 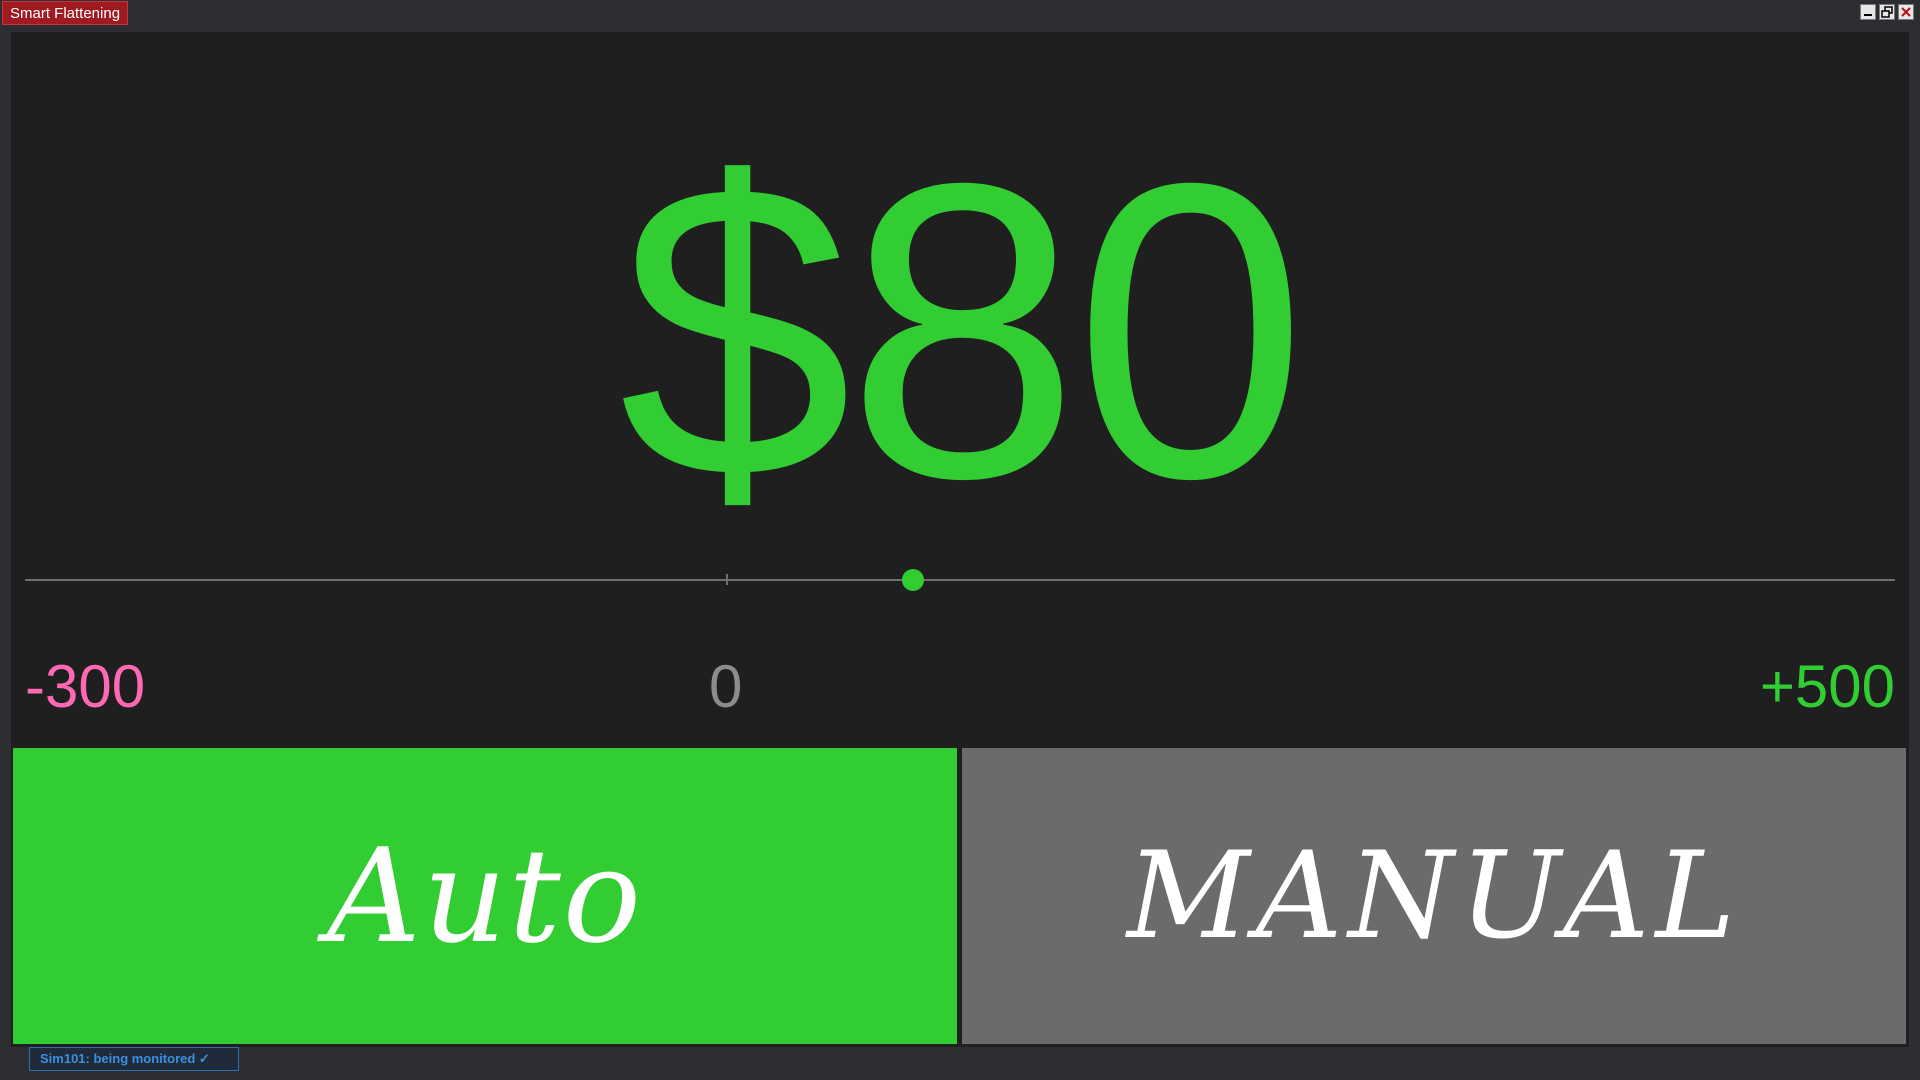 What do you see at coordinates (1434, 896) in the screenshot?
I see `manual-mode-button: MANUAL` at bounding box center [1434, 896].